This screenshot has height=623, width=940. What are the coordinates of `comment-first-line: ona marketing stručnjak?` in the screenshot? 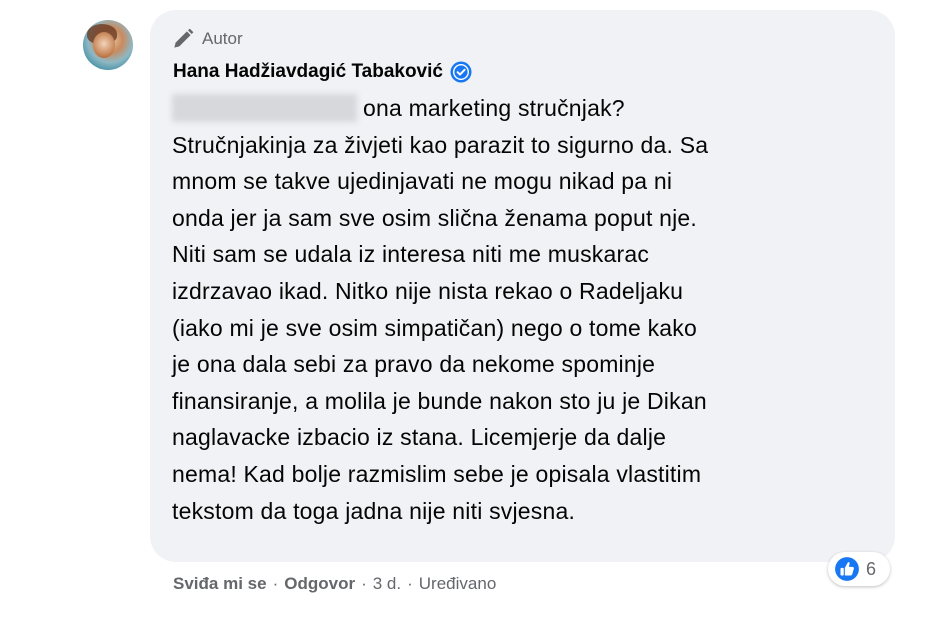 It's located at (494, 108).